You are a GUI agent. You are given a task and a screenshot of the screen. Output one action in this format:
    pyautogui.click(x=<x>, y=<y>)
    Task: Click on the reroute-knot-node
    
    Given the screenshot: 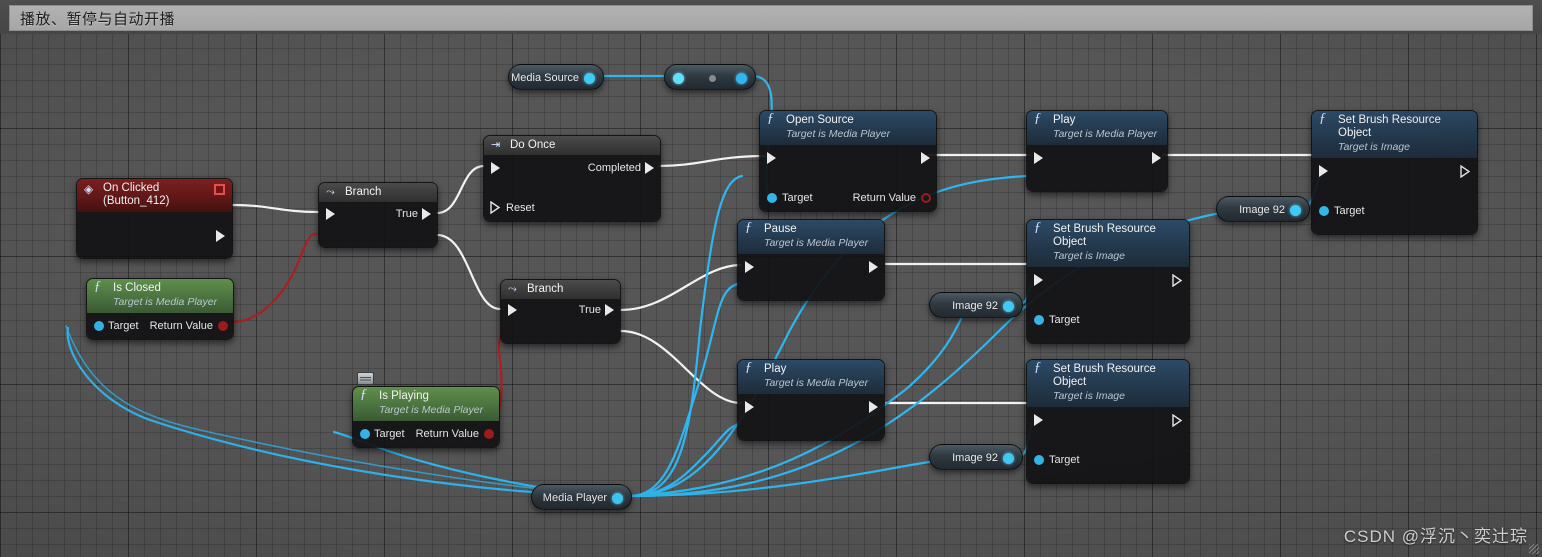 What is the action you would take?
    pyautogui.click(x=710, y=77)
    